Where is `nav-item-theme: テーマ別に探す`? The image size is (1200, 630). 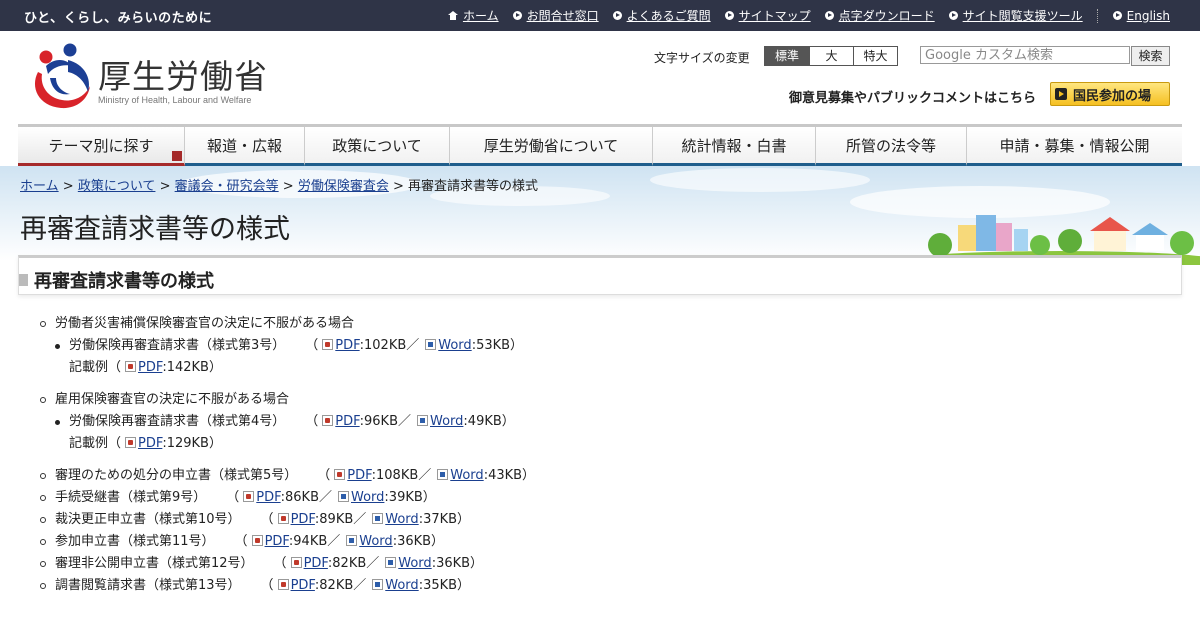 nav-item-theme: テーマ別に探す is located at coordinates (101, 146).